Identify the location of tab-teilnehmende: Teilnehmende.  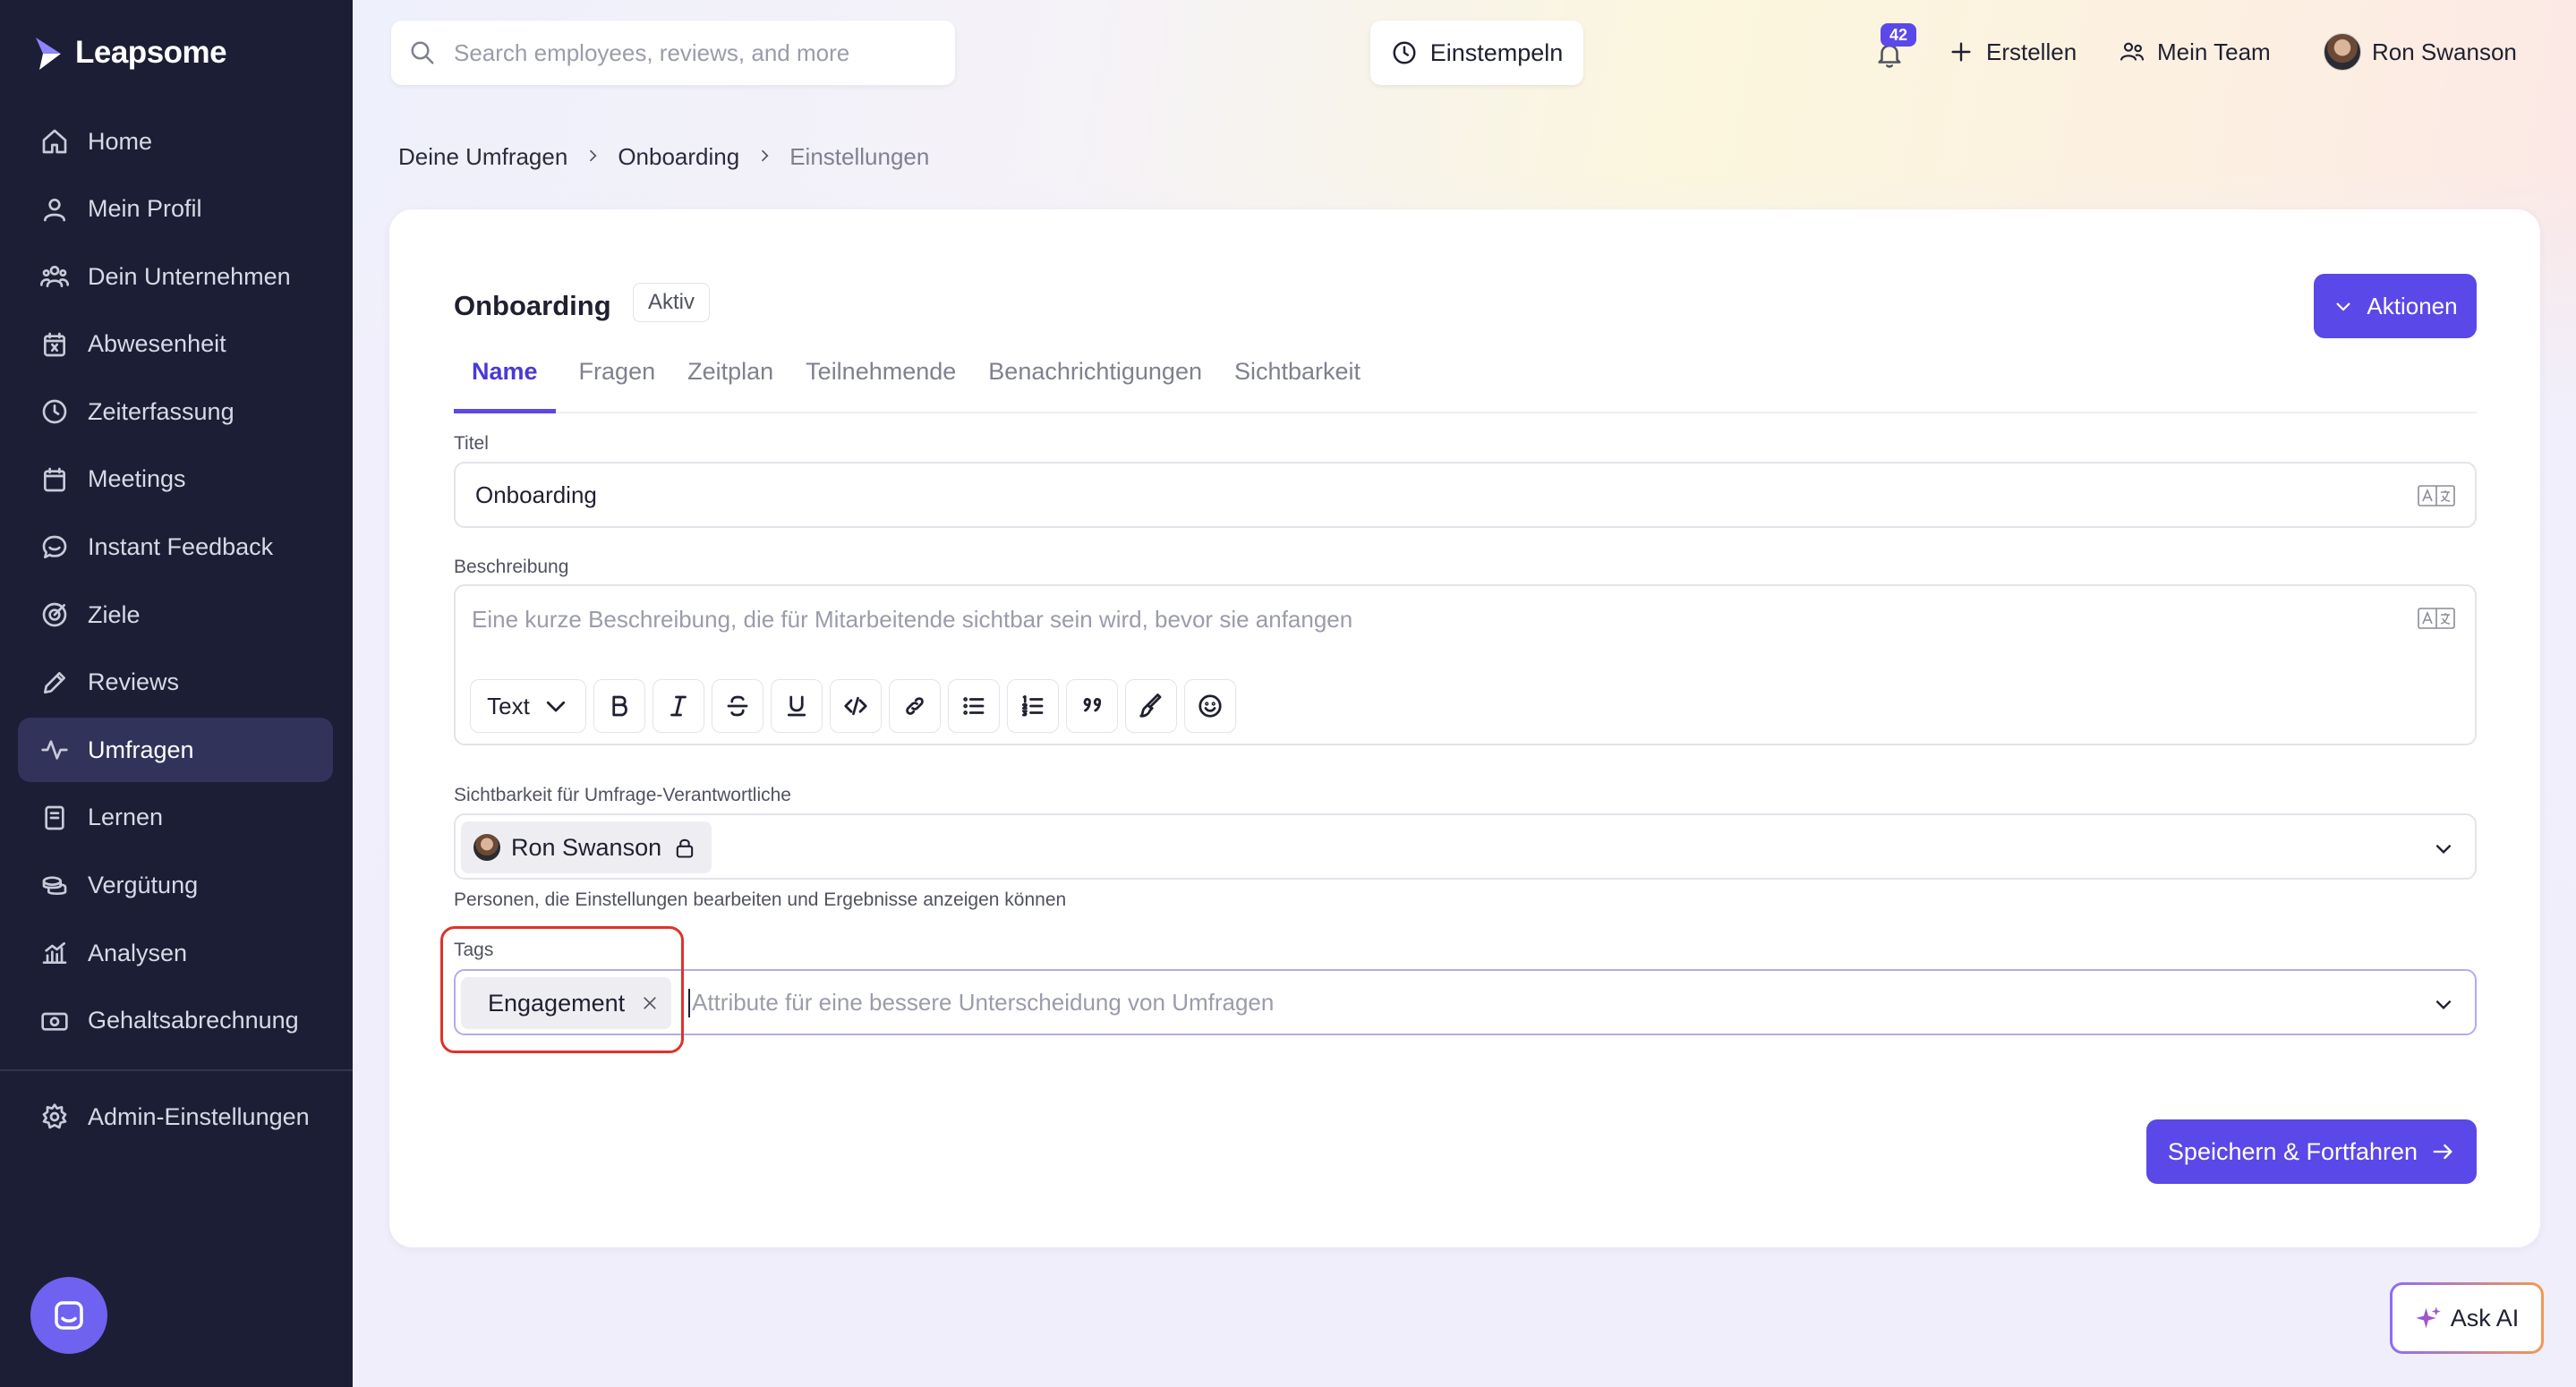
(881, 386).